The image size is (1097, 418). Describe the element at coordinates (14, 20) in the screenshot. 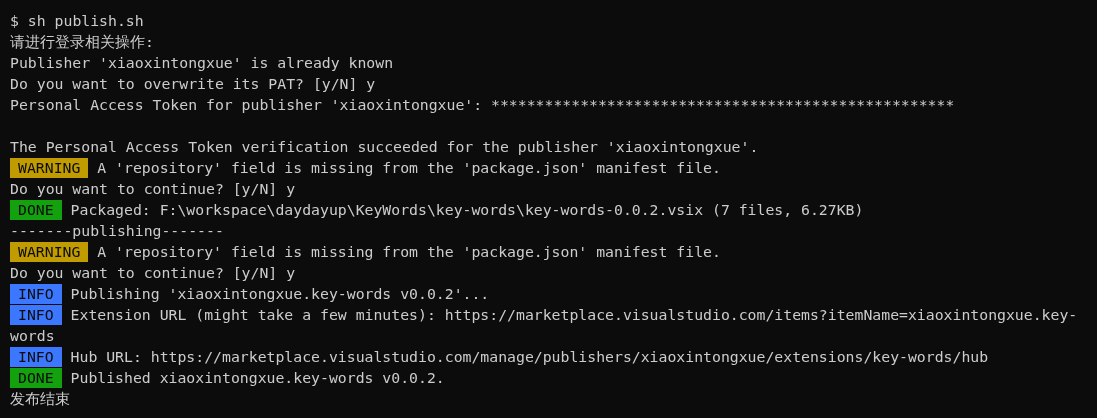

I see `prompt-symbol: $` at that location.